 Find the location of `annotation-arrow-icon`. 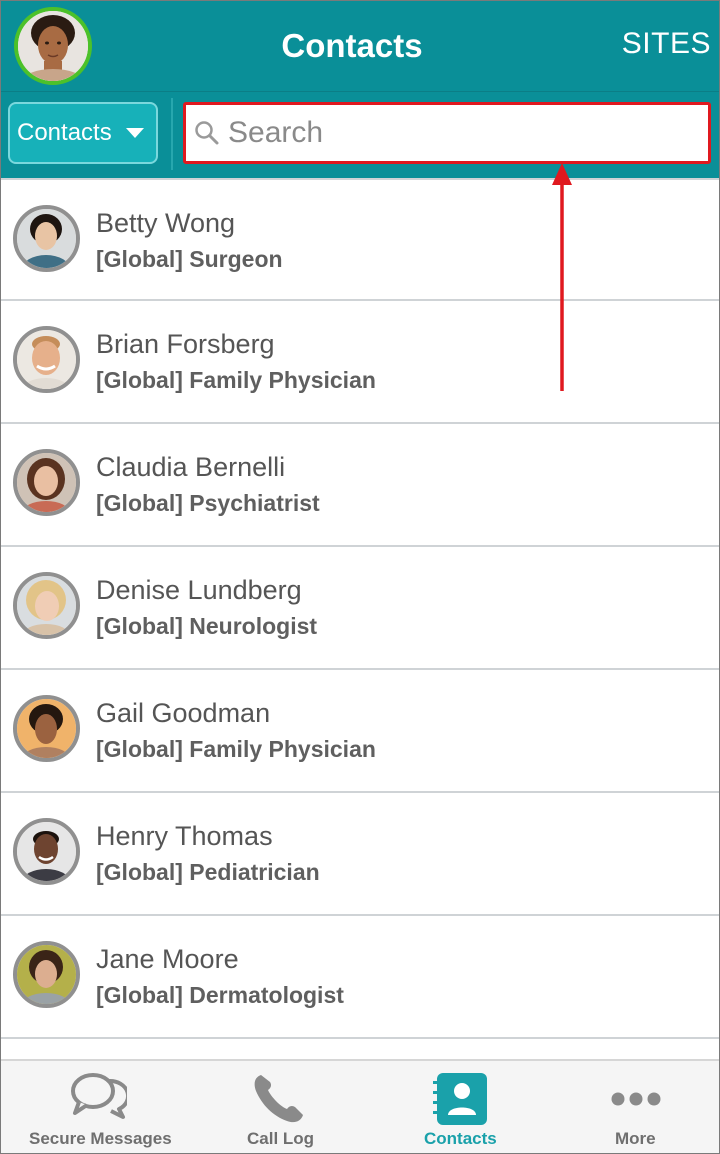

annotation-arrow-icon is located at coordinates (562, 277).